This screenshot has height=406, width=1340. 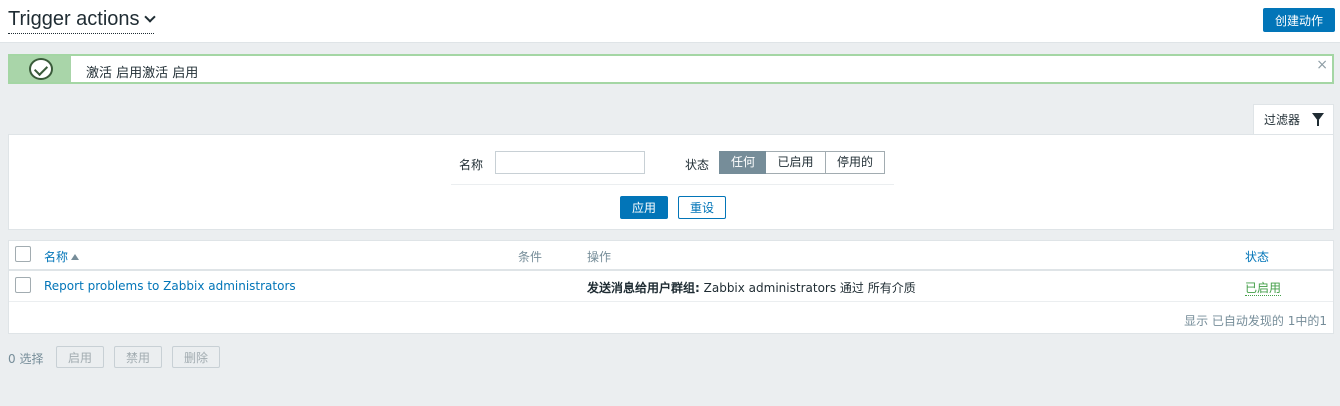 What do you see at coordinates (1255, 321) in the screenshot?
I see `table-footer-count: 显示 已自动发现的 1中的1` at bounding box center [1255, 321].